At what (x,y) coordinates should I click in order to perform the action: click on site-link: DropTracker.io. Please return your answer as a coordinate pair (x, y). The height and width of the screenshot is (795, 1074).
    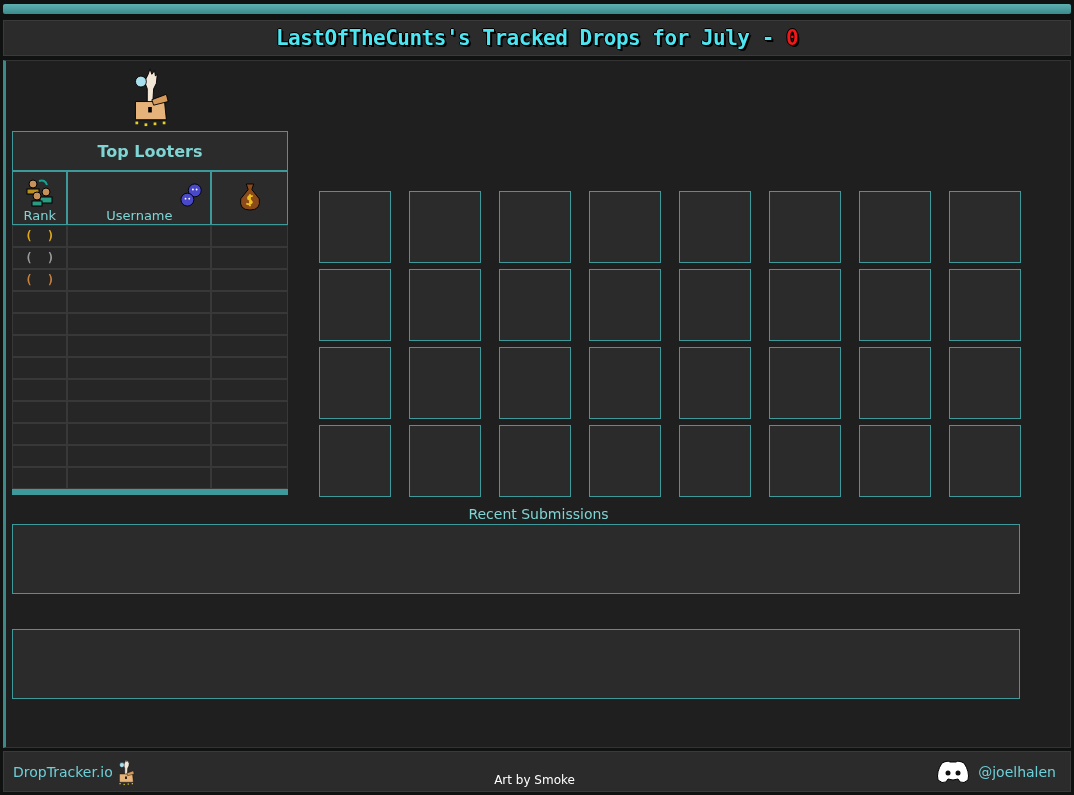
    Looking at the image, I should click on (63, 771).